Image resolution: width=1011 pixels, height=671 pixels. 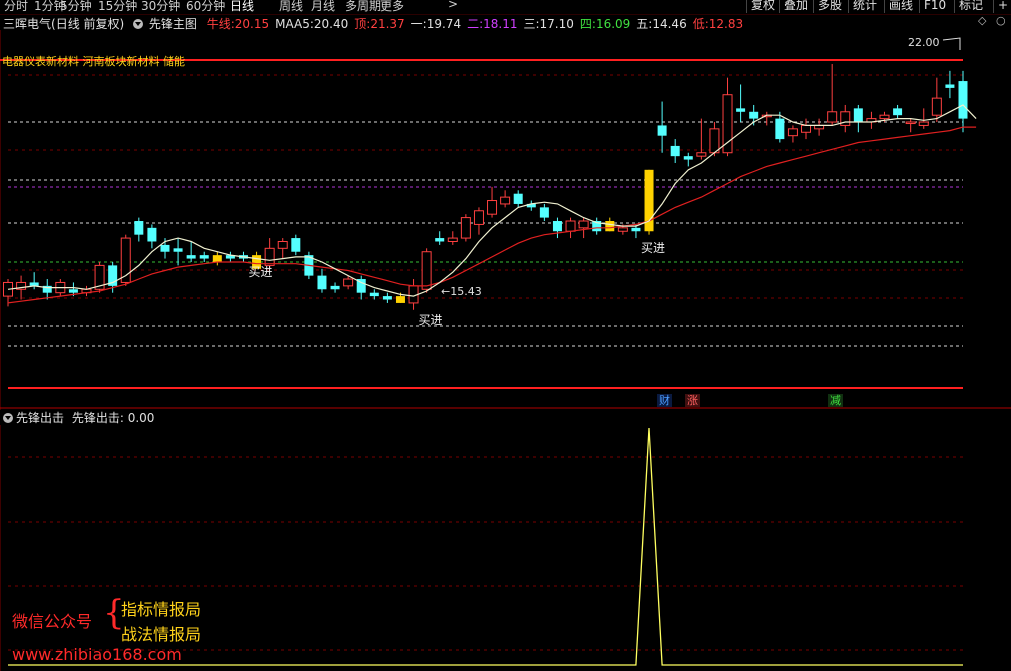 I want to click on sub-panel-header: 先锋出击 先锋出击: 0.00, so click(x=78, y=417).